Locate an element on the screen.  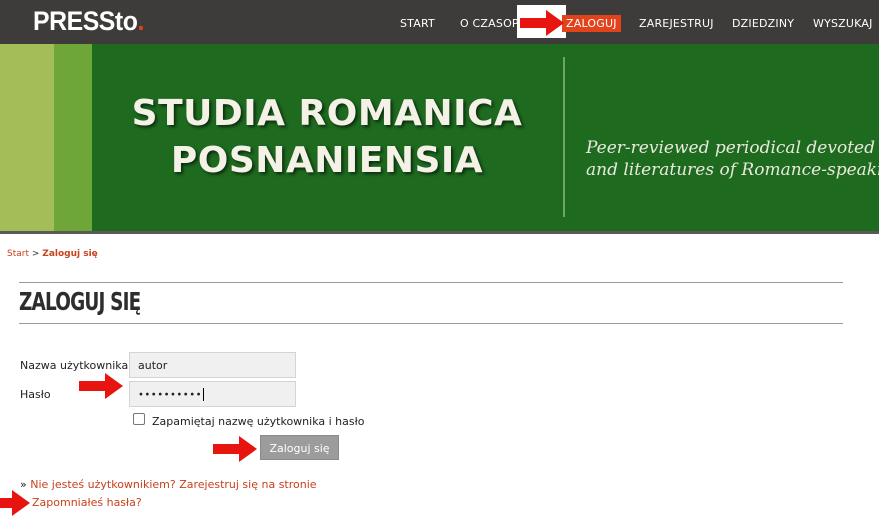
logo-text: PRESSto is located at coordinates (85, 21).